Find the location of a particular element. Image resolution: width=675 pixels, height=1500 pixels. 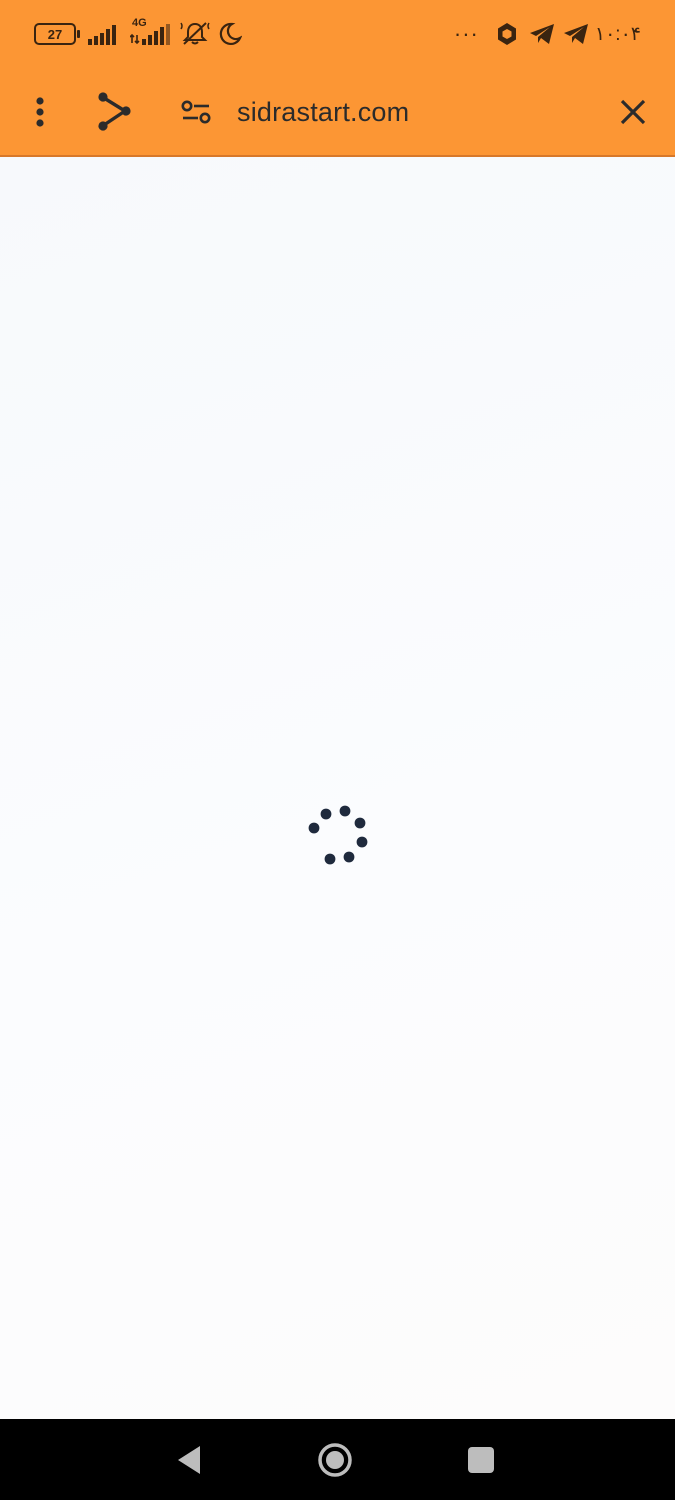

home-icon is located at coordinates (335, 1460).